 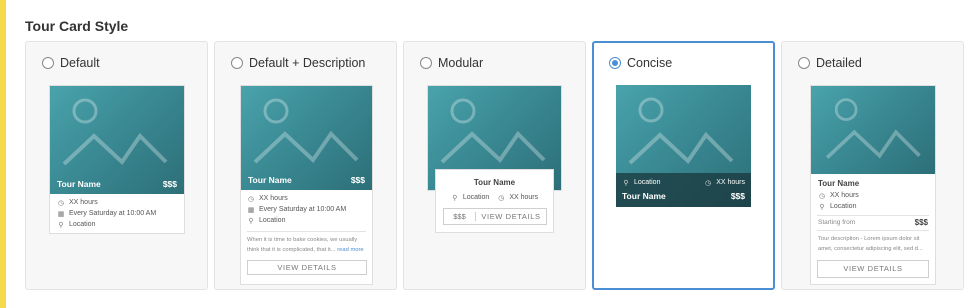 I want to click on starting-from-label: Starting from, so click(x=837, y=222).